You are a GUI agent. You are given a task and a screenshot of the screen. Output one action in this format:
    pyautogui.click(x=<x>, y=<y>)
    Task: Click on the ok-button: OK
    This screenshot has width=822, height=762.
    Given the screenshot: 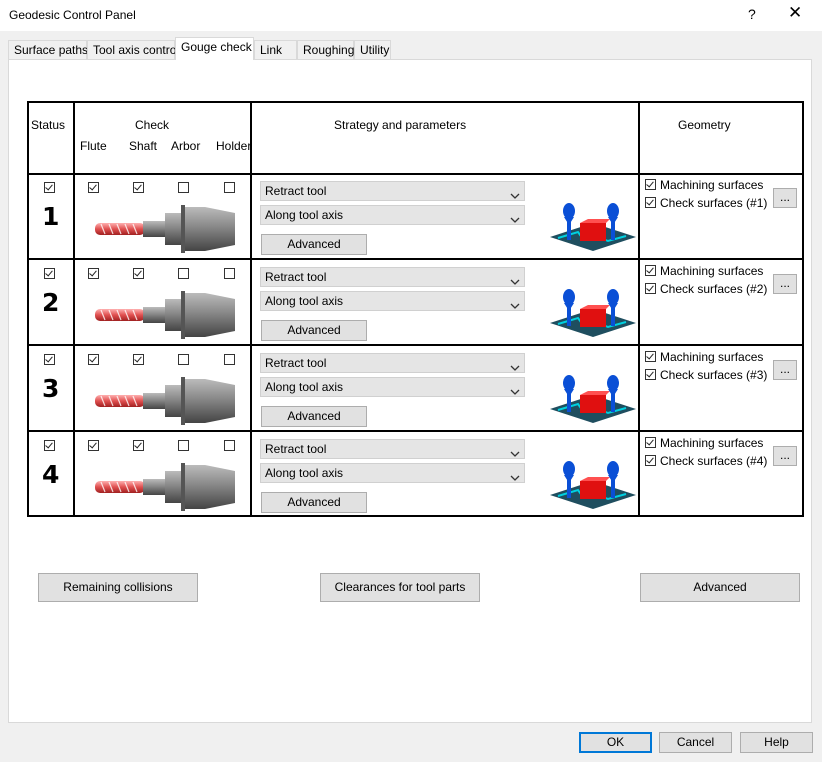 What is the action you would take?
    pyautogui.click(x=615, y=742)
    